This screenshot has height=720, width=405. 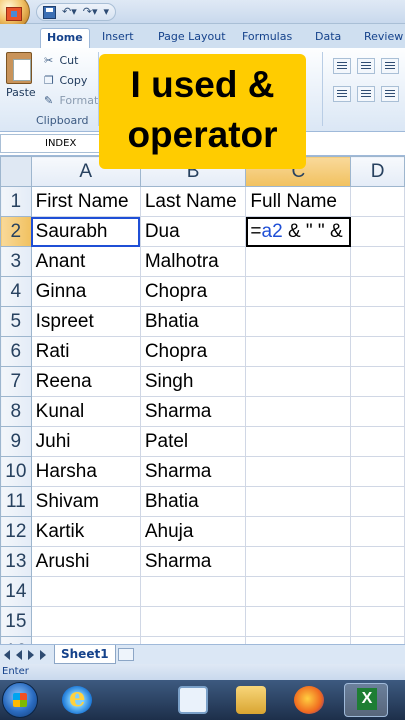 What do you see at coordinates (298, 591) in the screenshot?
I see `cell-c14` at bounding box center [298, 591].